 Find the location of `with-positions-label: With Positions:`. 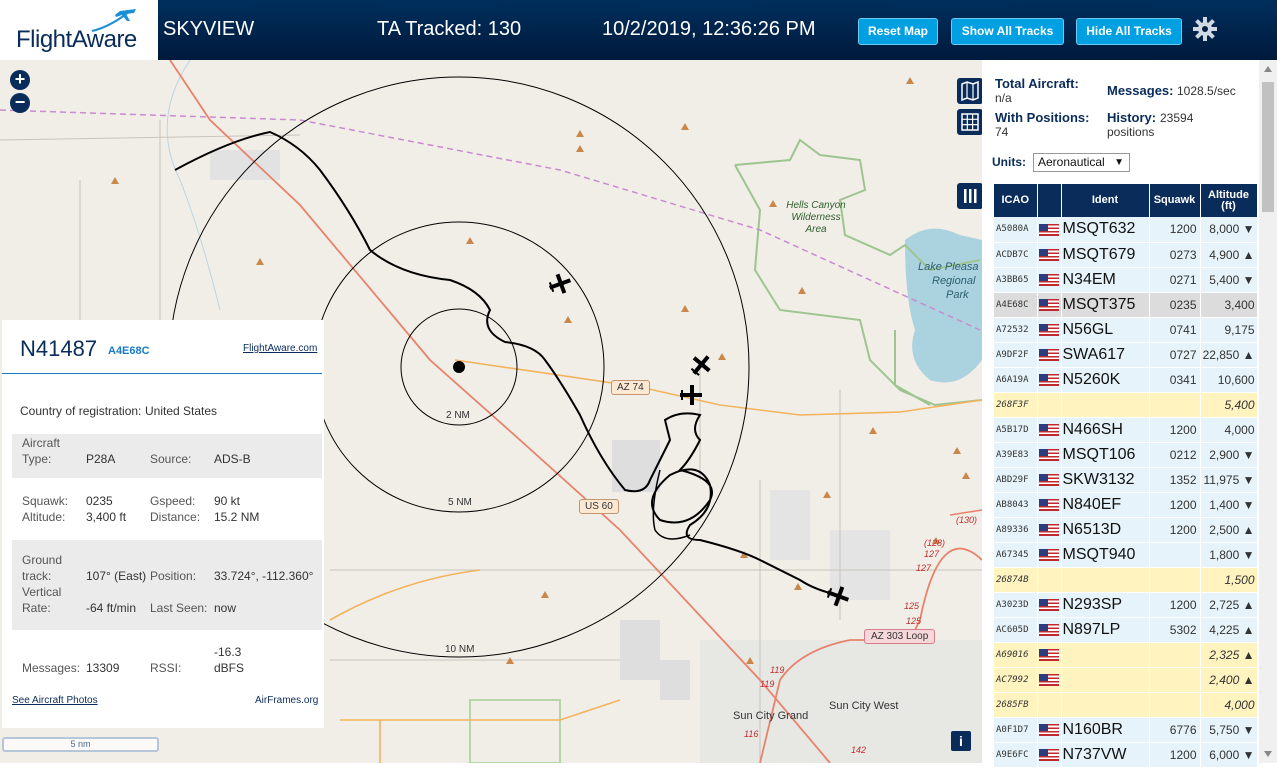

with-positions-label: With Positions: is located at coordinates (1042, 117).